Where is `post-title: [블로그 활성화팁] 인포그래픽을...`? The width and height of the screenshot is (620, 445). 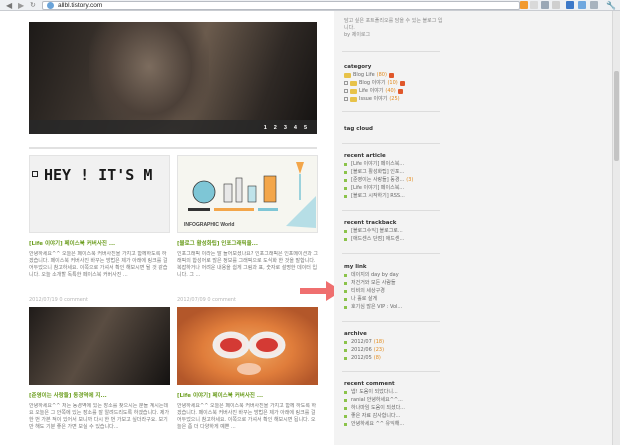 post-title: [블로그 활성화팁] 인포그래픽을... is located at coordinates (247, 243).